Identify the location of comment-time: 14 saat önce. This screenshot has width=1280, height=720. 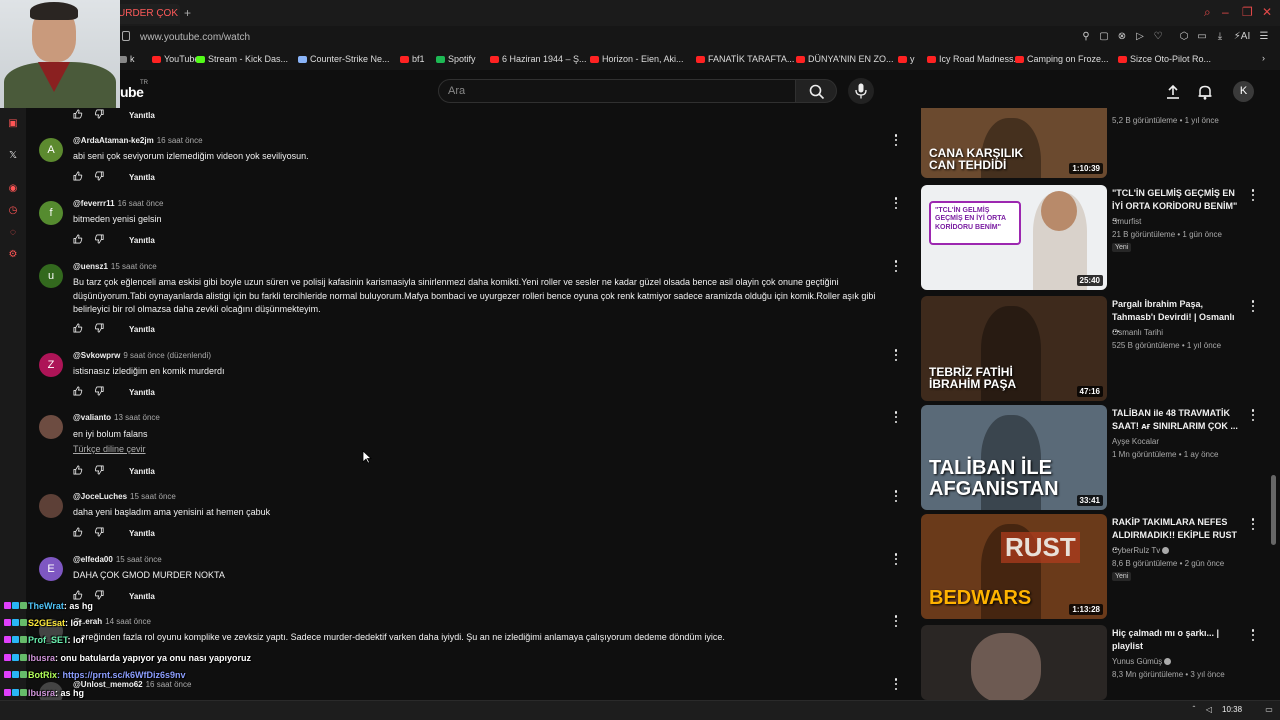
(128, 621).